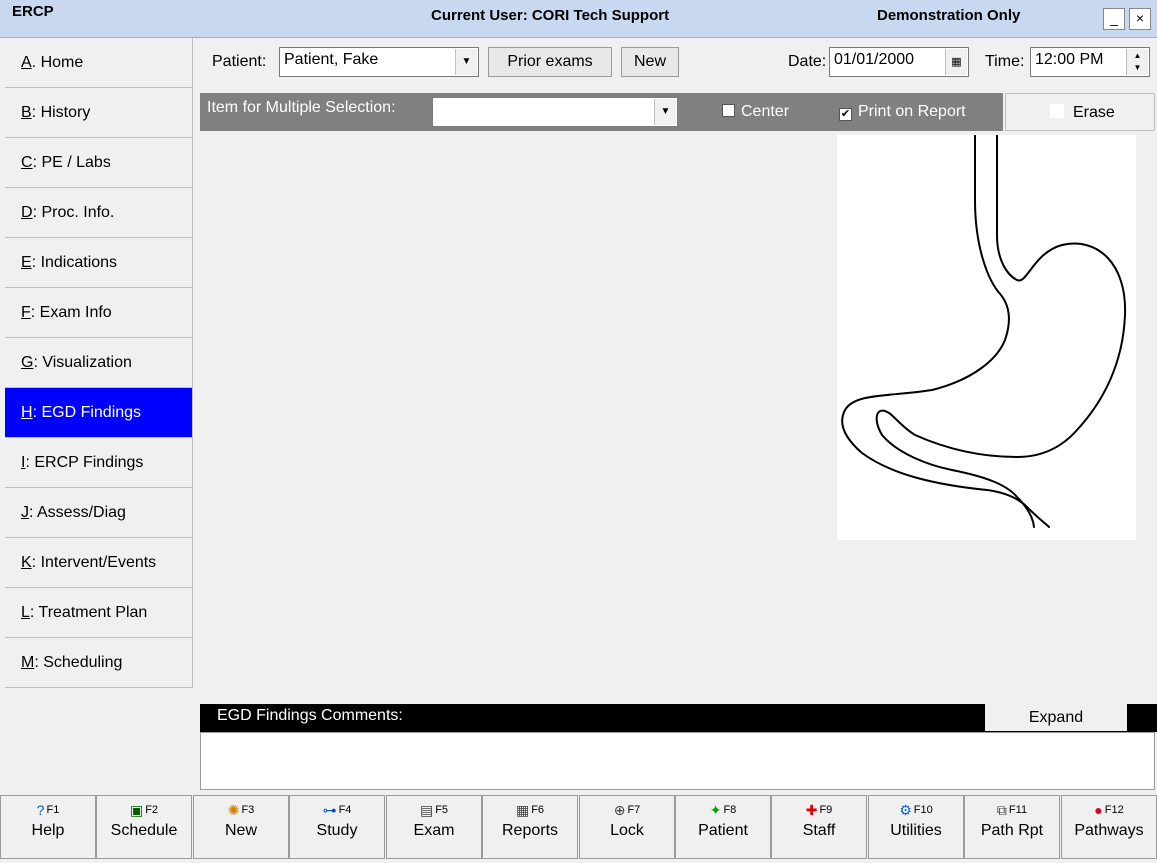 The image size is (1157, 863). I want to click on date-field: 01/01/2000 ▦, so click(899, 62).